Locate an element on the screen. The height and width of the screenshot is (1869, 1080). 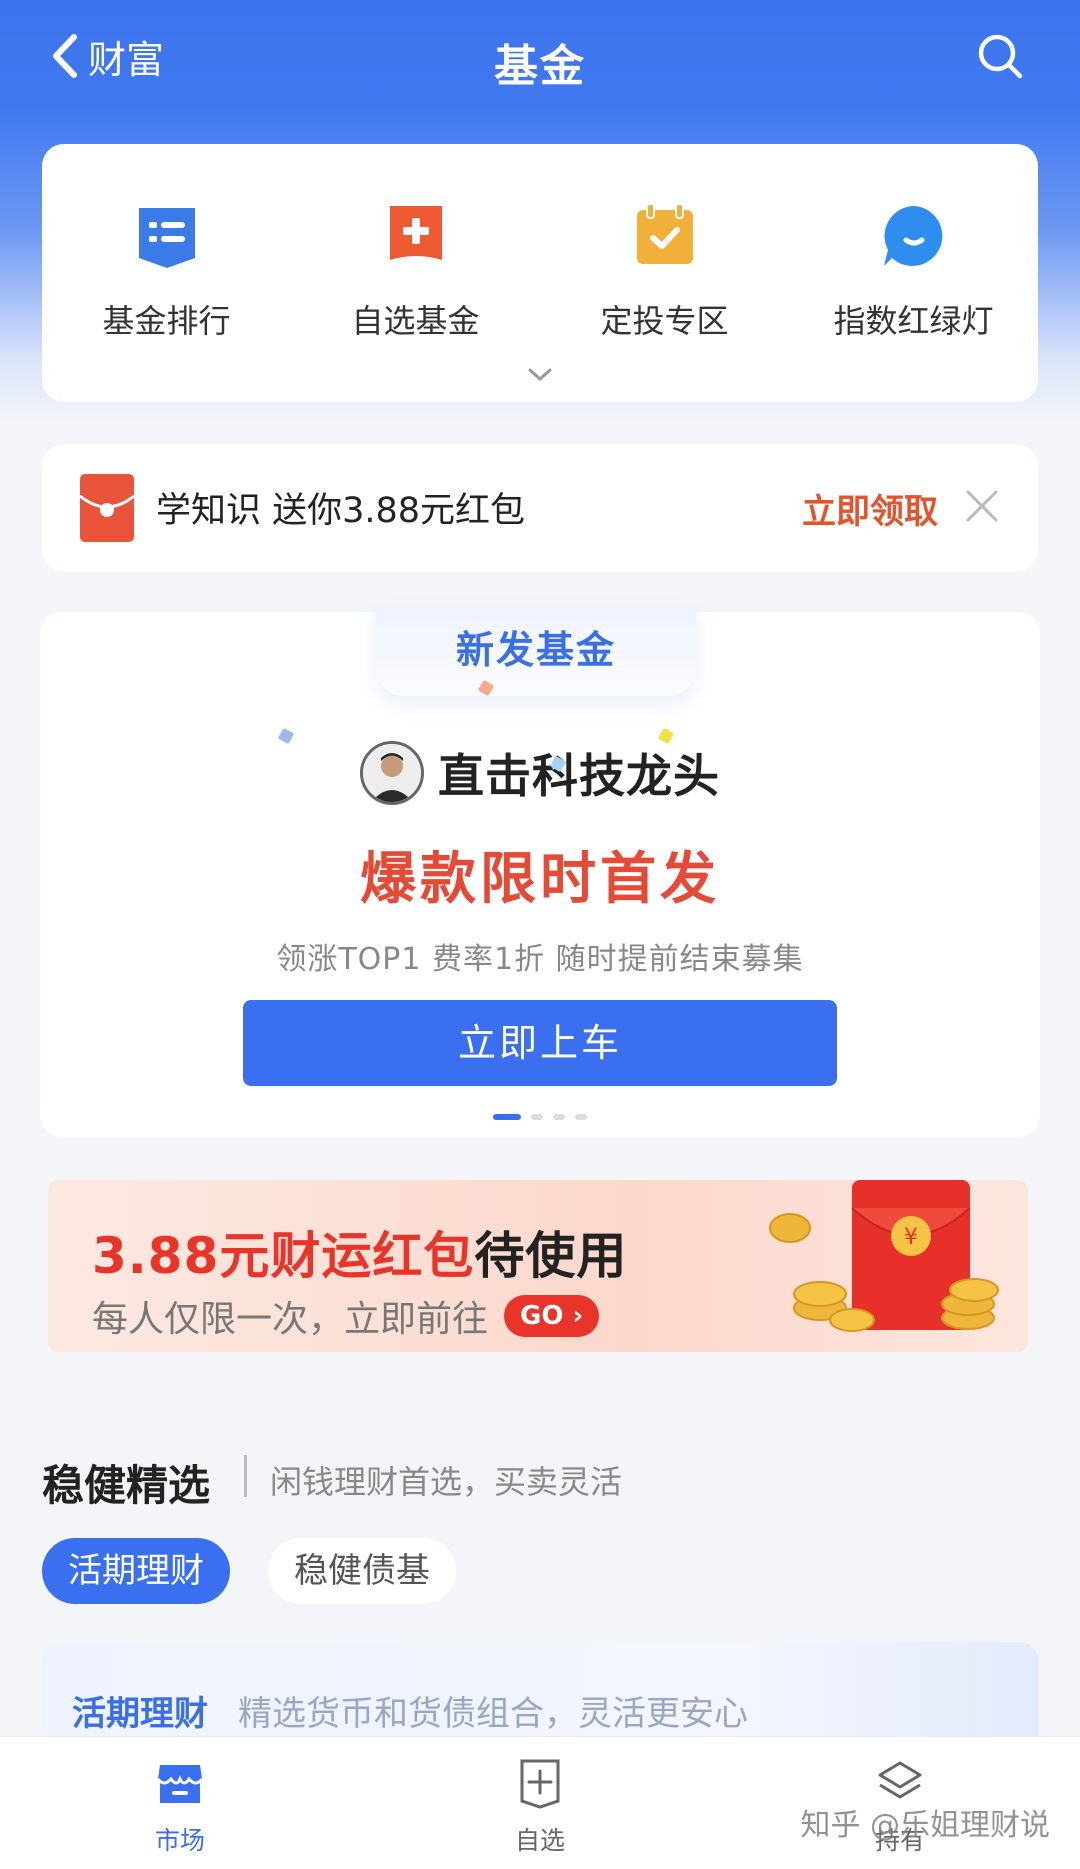
promo-text: 学知识 送你3.88元红包 is located at coordinates (341, 511).